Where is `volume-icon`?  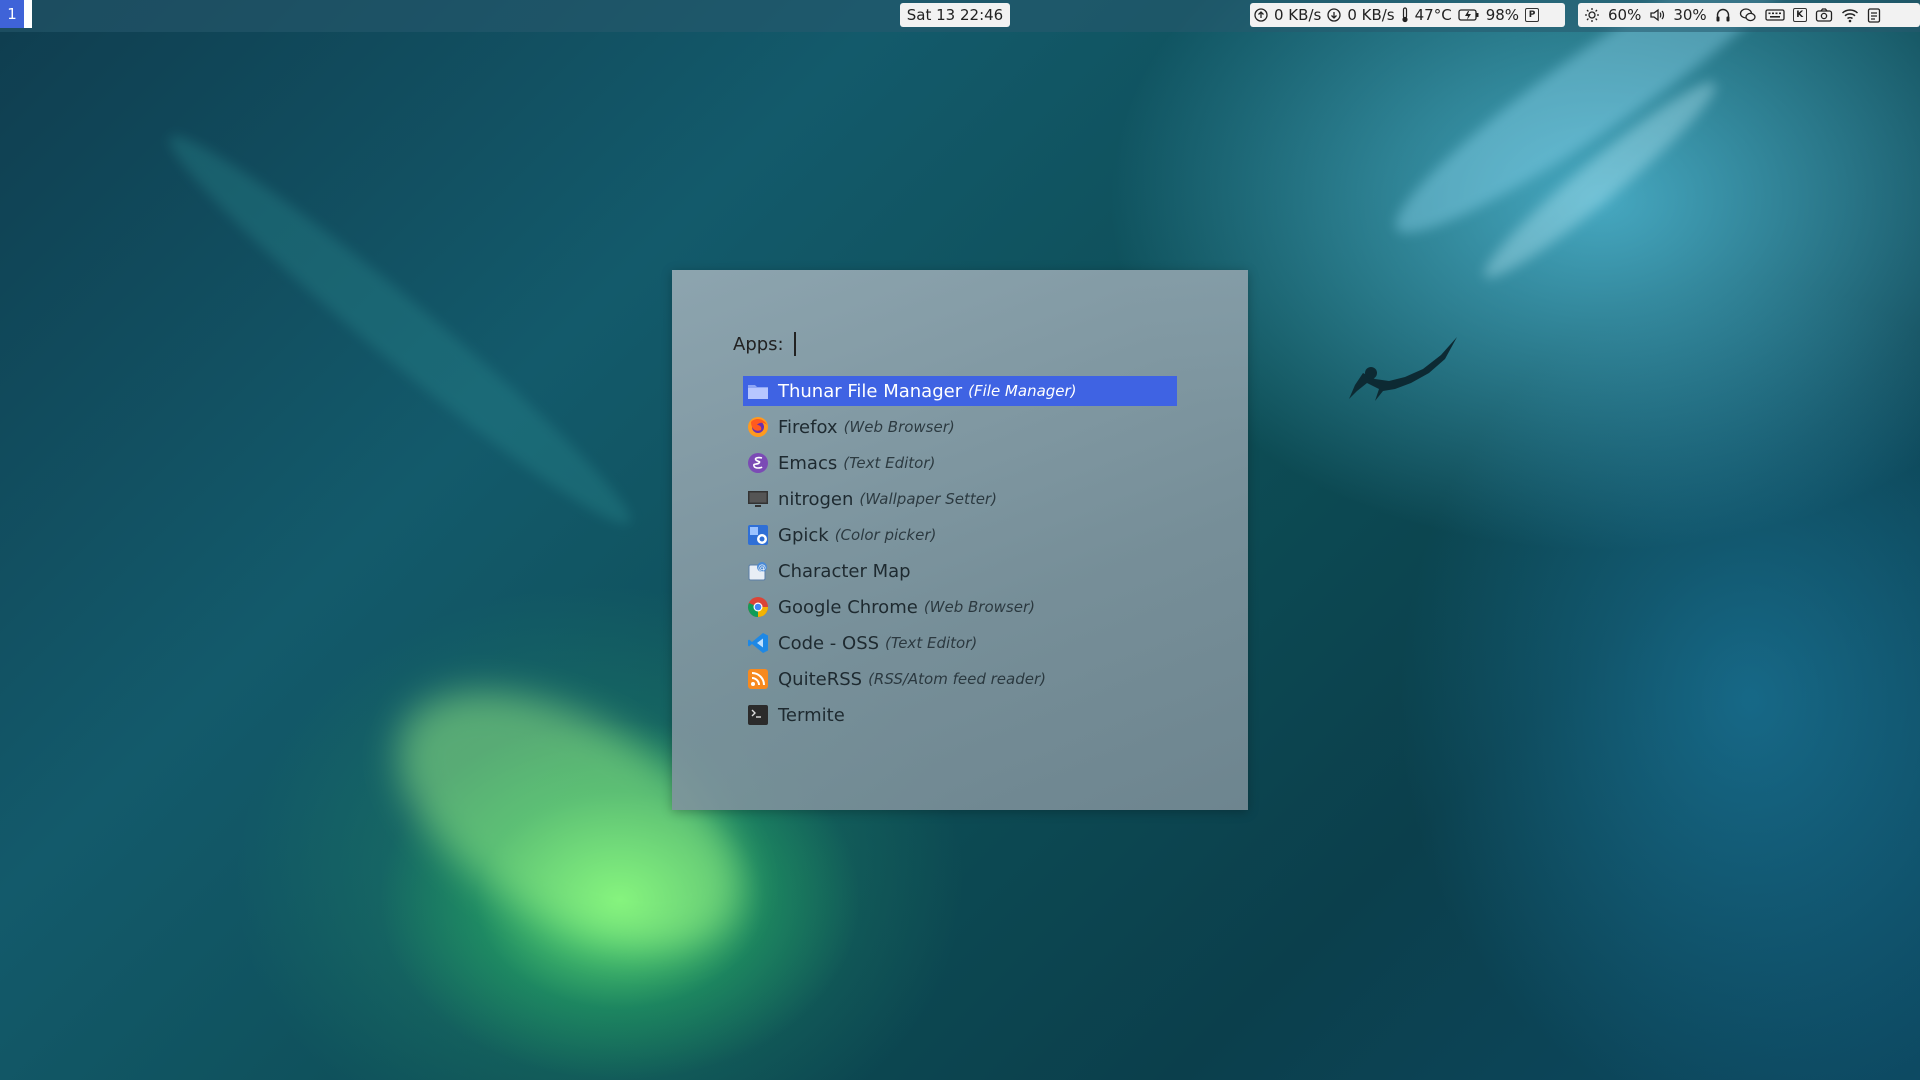
volume-icon is located at coordinates (1657, 15).